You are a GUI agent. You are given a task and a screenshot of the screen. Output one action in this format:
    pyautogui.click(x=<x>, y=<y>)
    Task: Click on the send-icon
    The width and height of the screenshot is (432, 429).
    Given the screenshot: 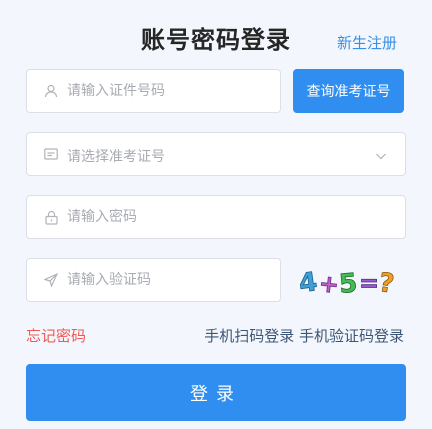 What is the action you would take?
    pyautogui.click(x=51, y=280)
    